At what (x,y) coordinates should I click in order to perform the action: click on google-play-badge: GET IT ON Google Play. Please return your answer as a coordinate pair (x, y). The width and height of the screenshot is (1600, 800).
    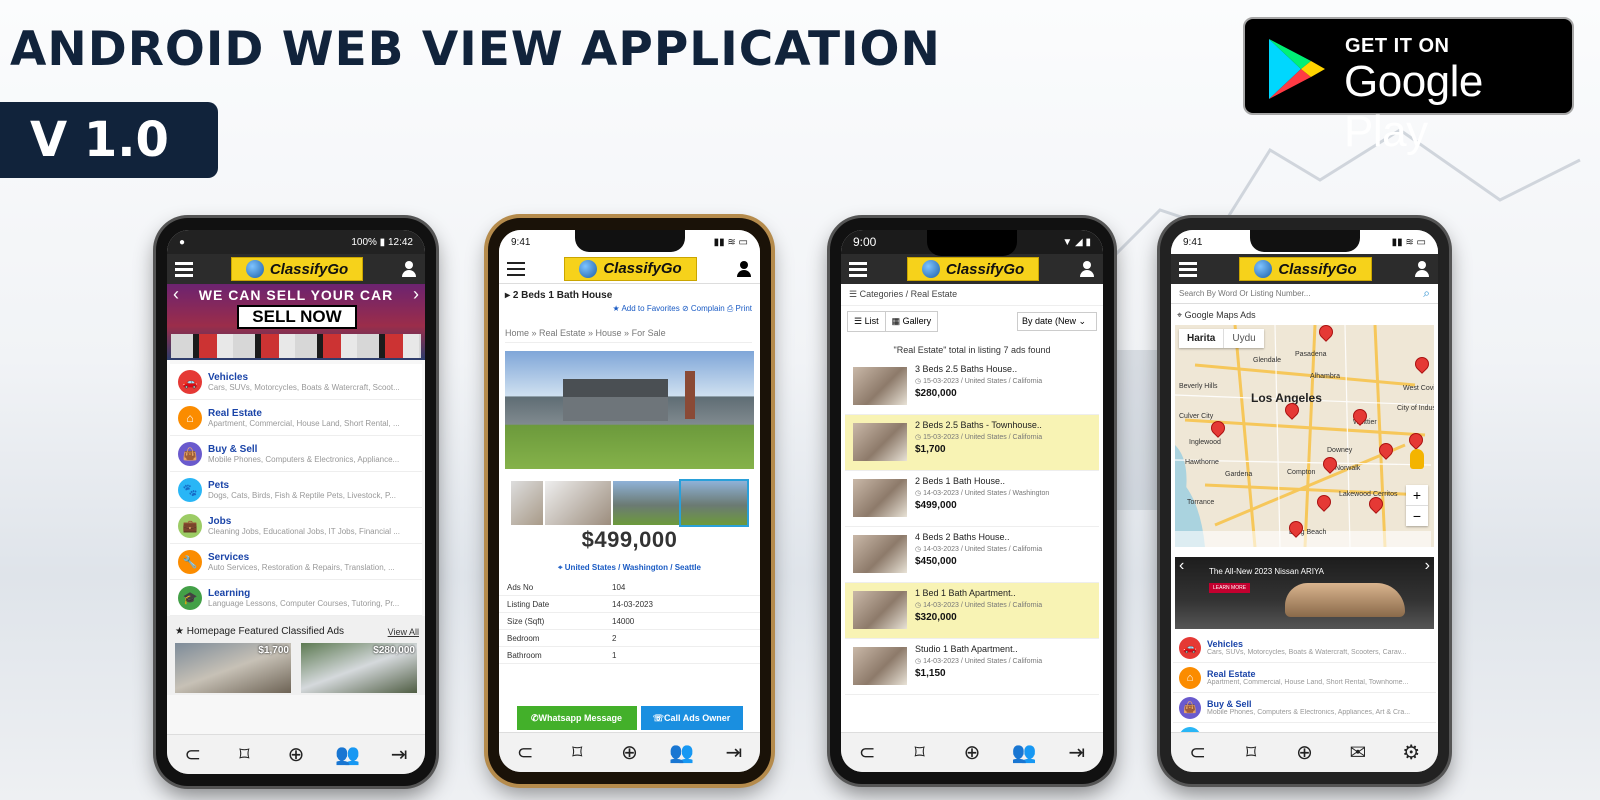
    Looking at the image, I should click on (1408, 86).